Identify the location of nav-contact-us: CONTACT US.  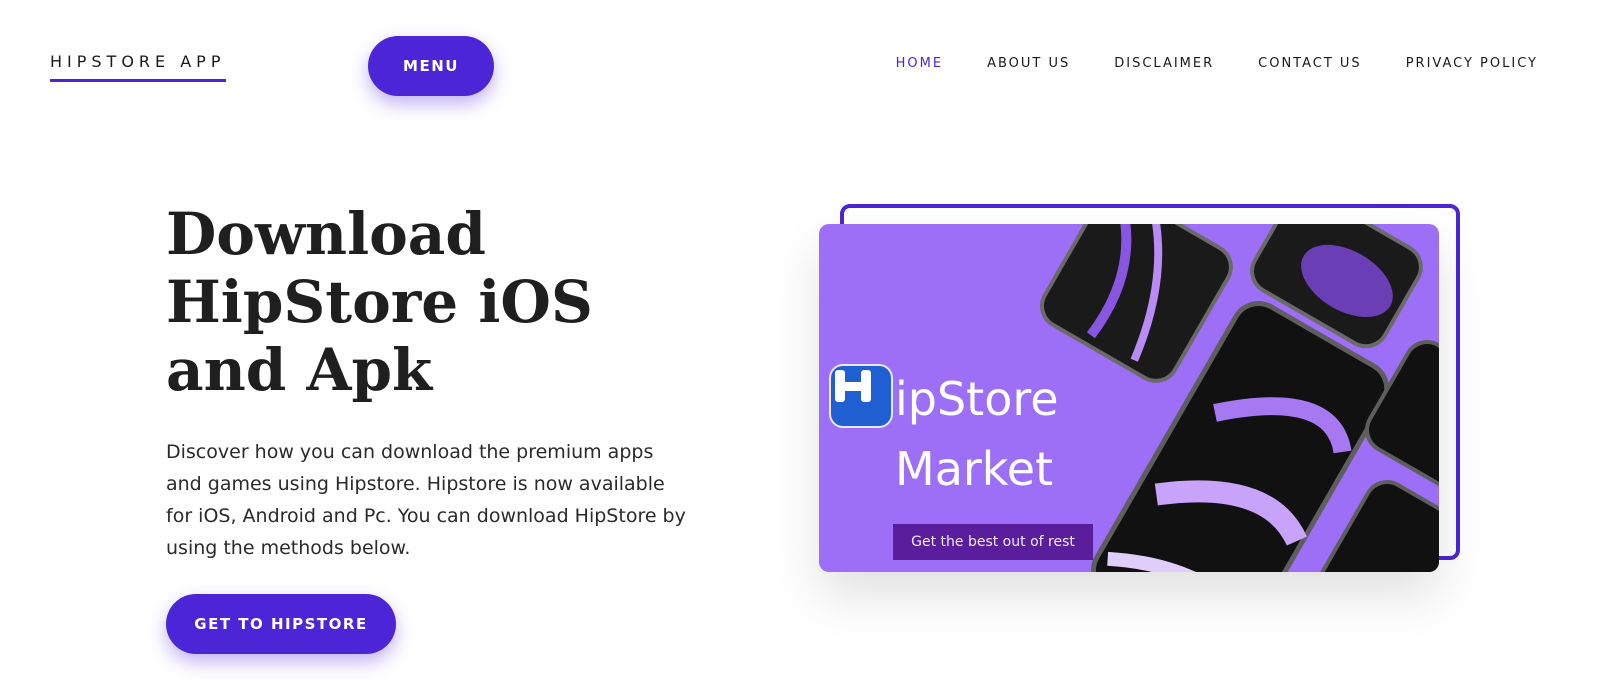
(1310, 63).